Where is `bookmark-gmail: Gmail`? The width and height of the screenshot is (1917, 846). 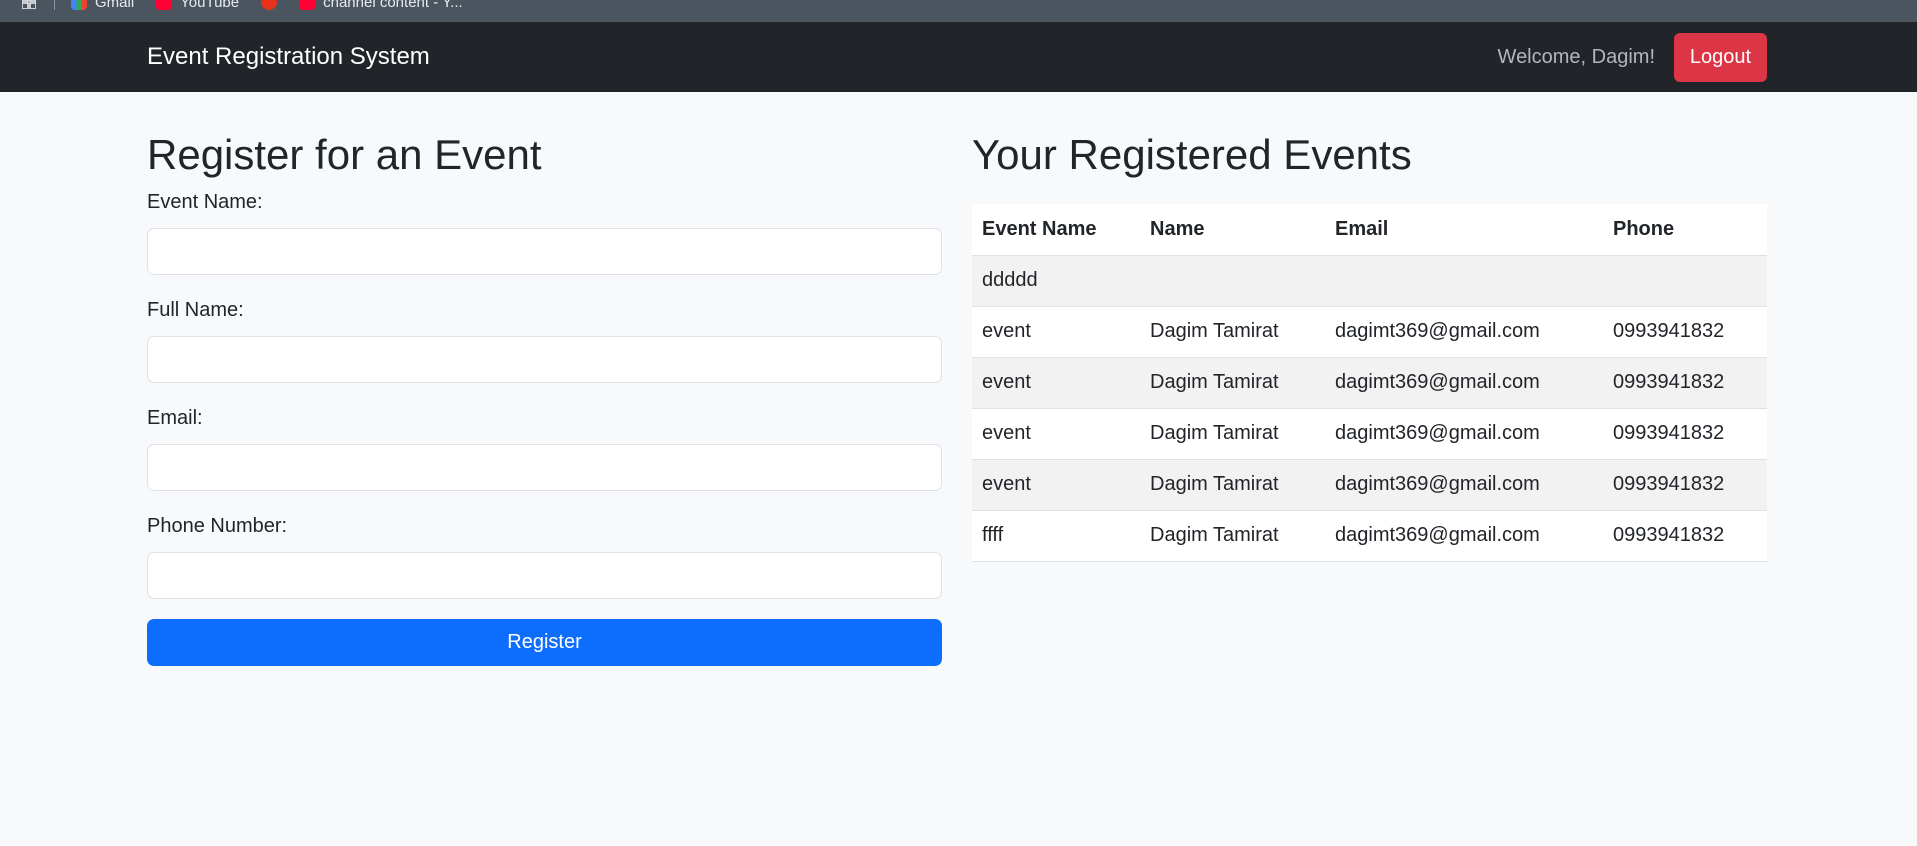
bookmark-gmail: Gmail is located at coordinates (102, 5).